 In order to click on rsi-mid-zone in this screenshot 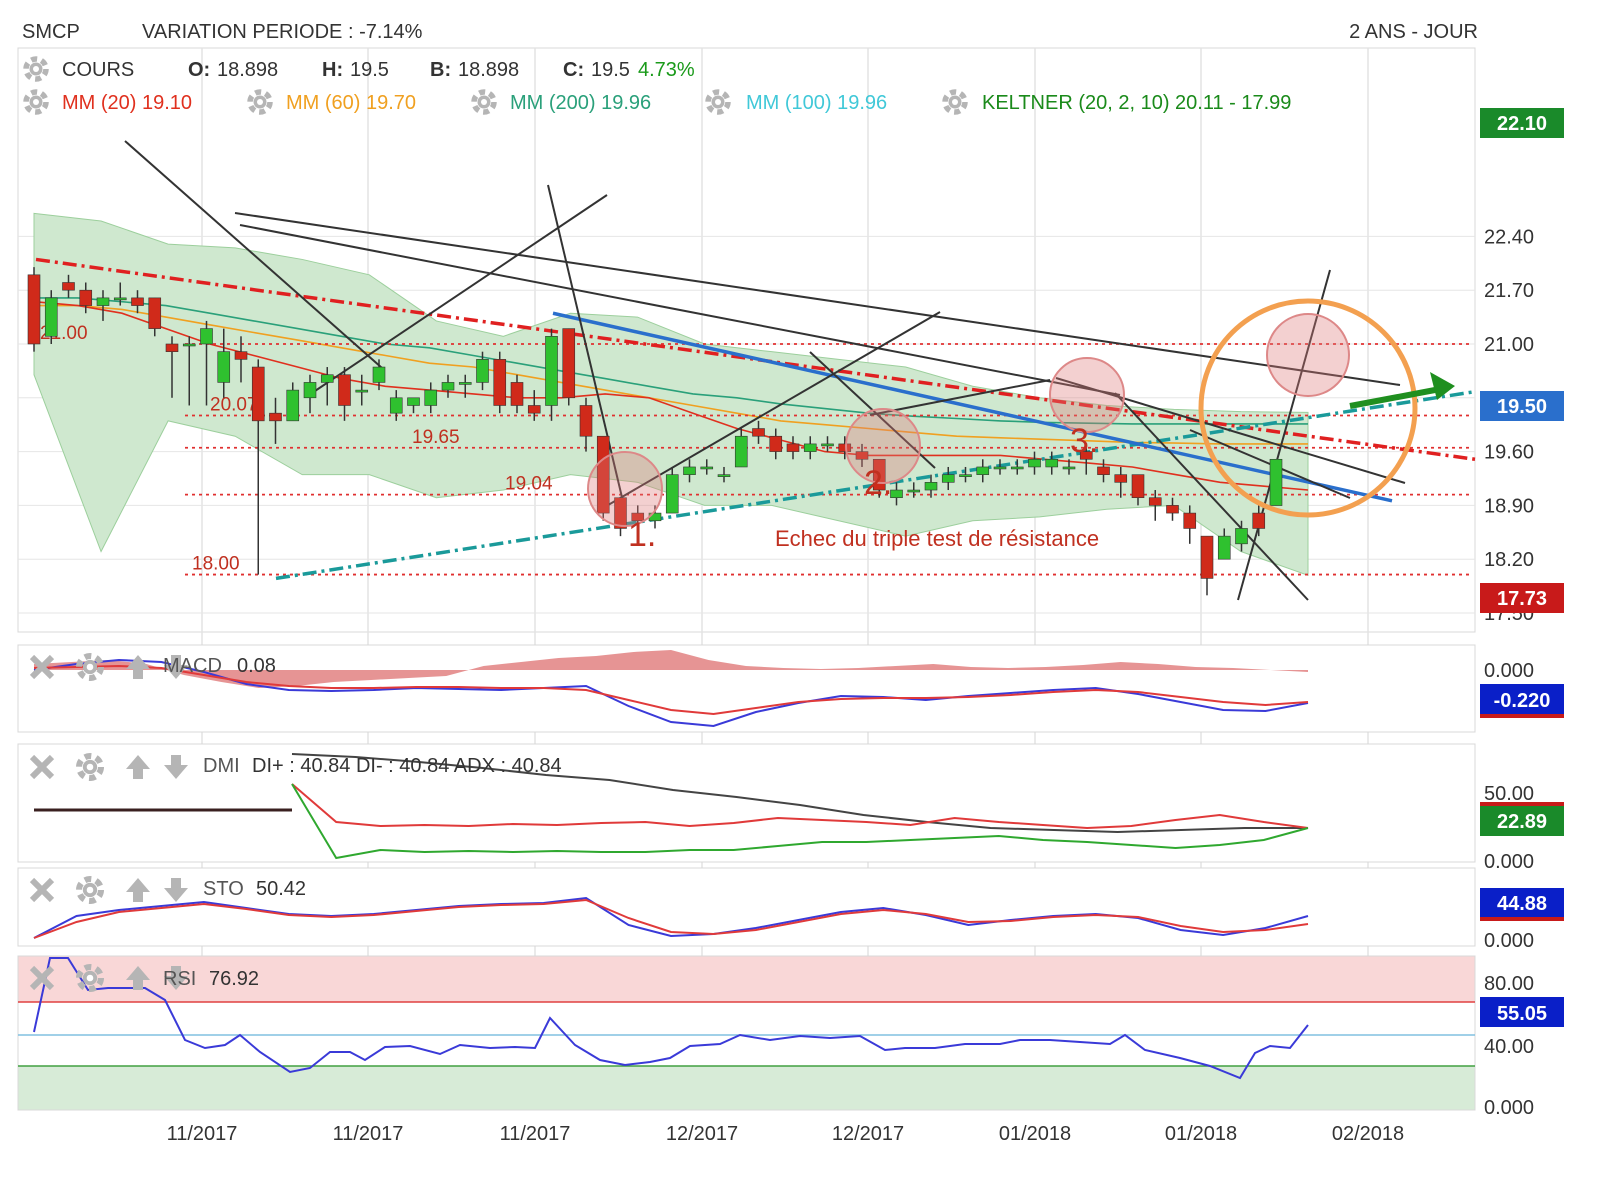, I will do `click(746, 1034)`.